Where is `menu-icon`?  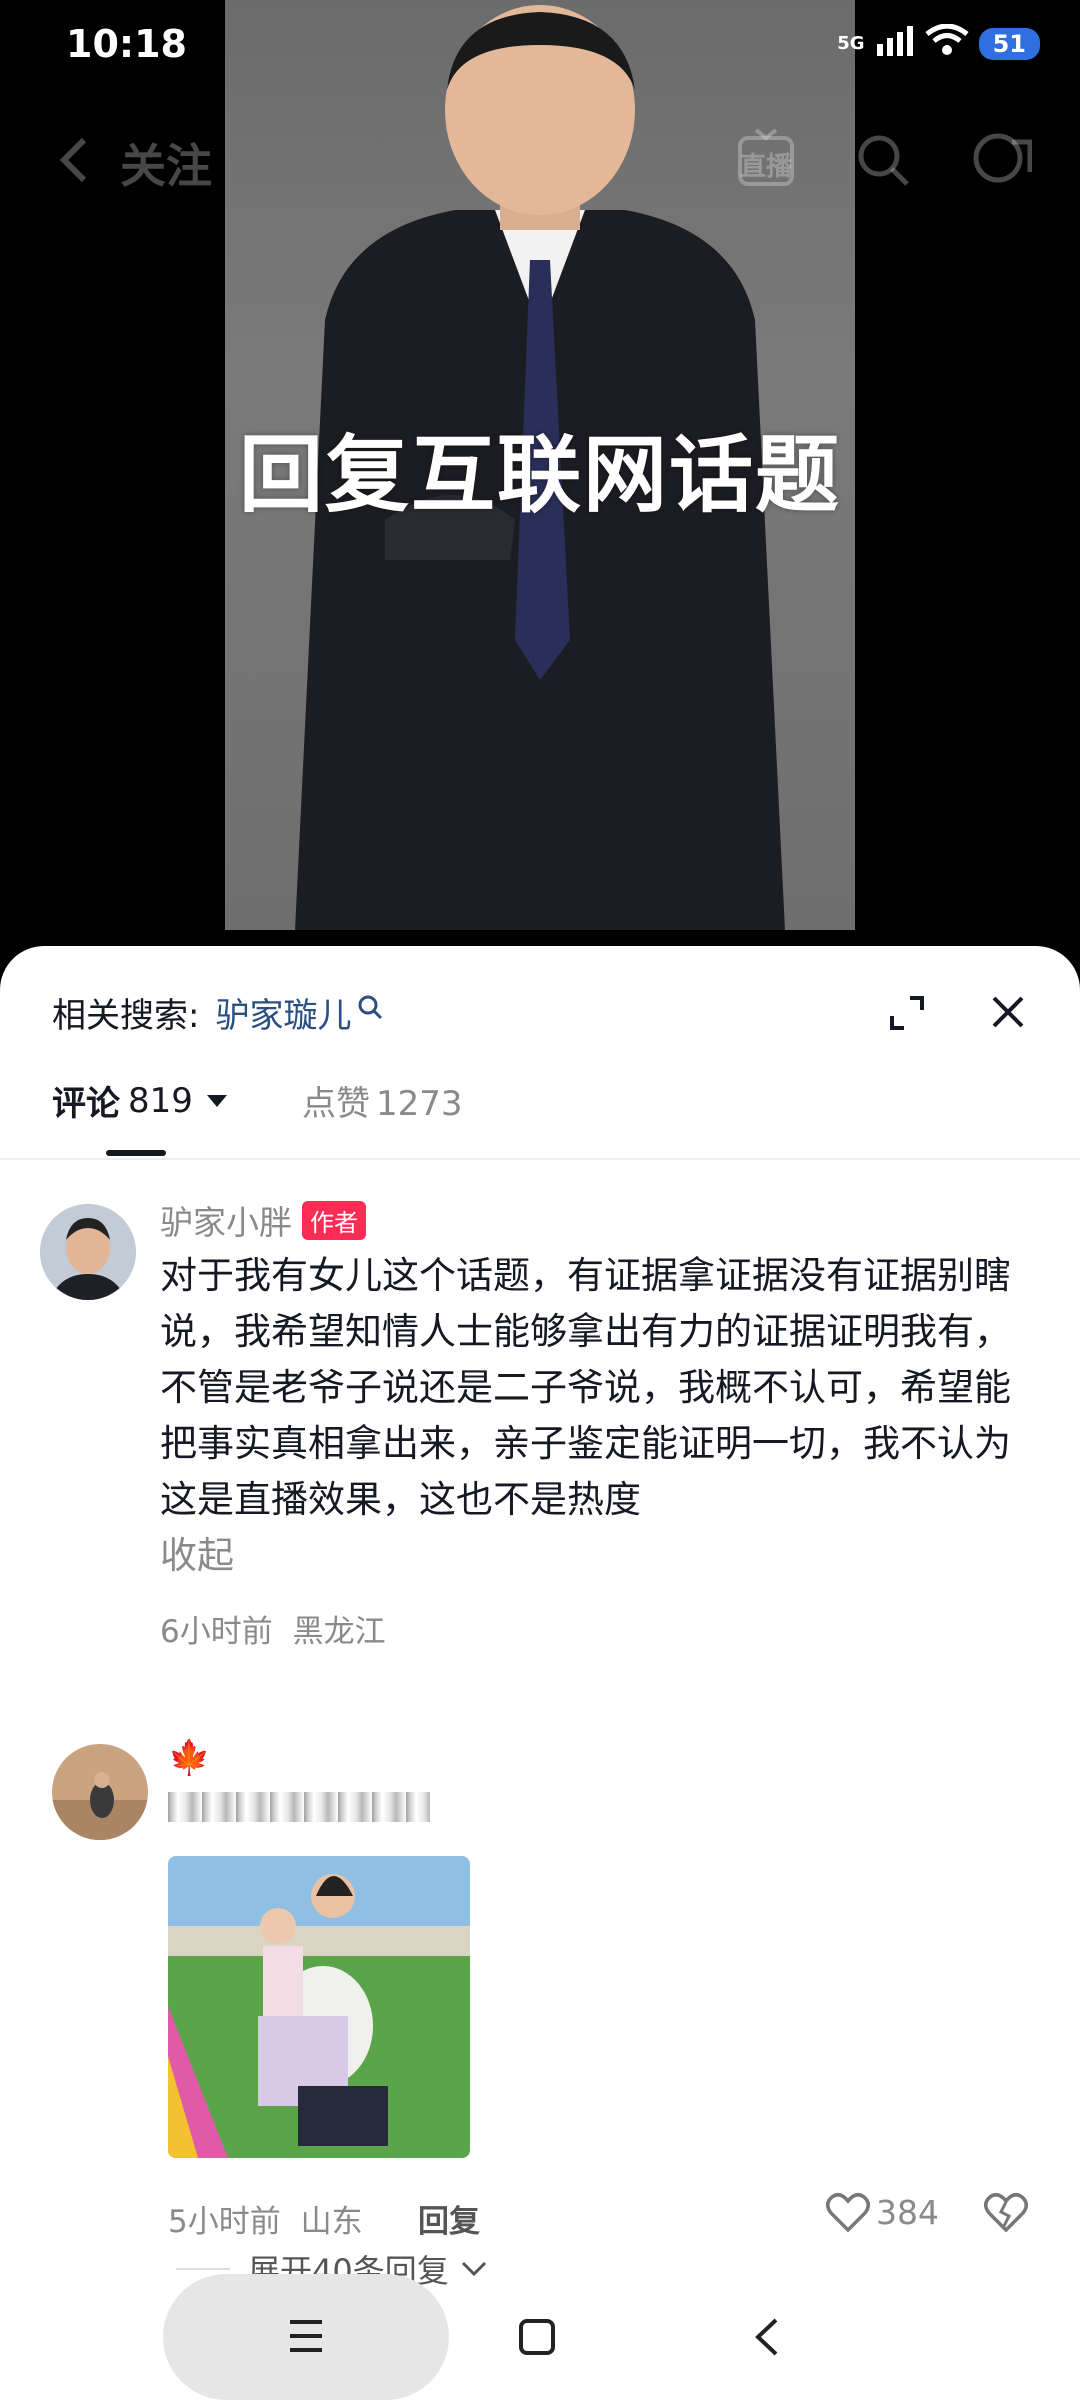 menu-icon is located at coordinates (306, 2336).